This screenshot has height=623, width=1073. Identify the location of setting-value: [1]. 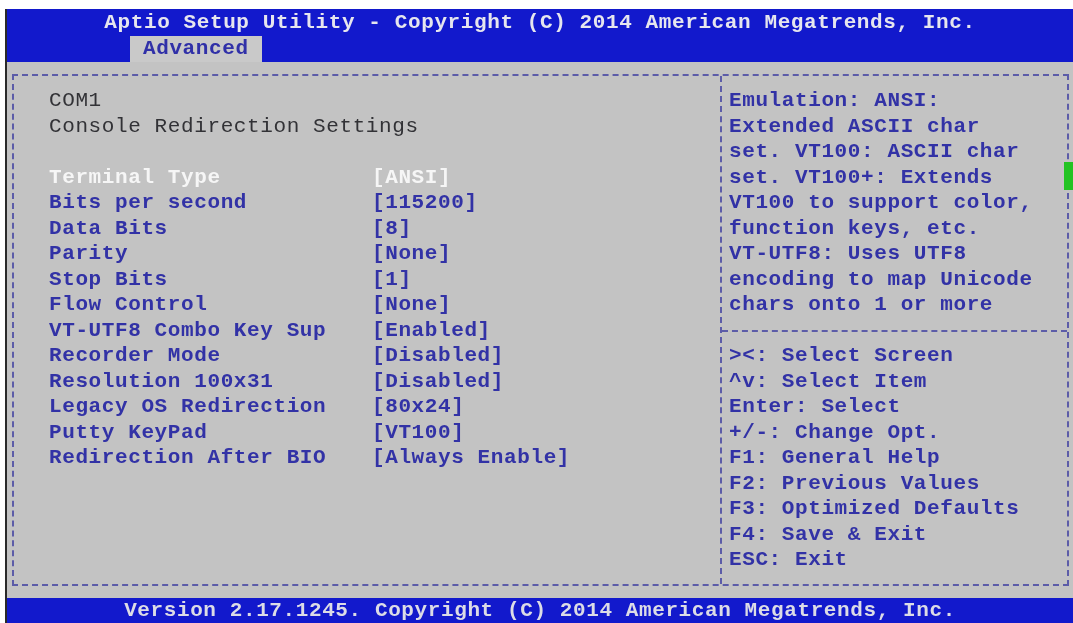
(392, 279).